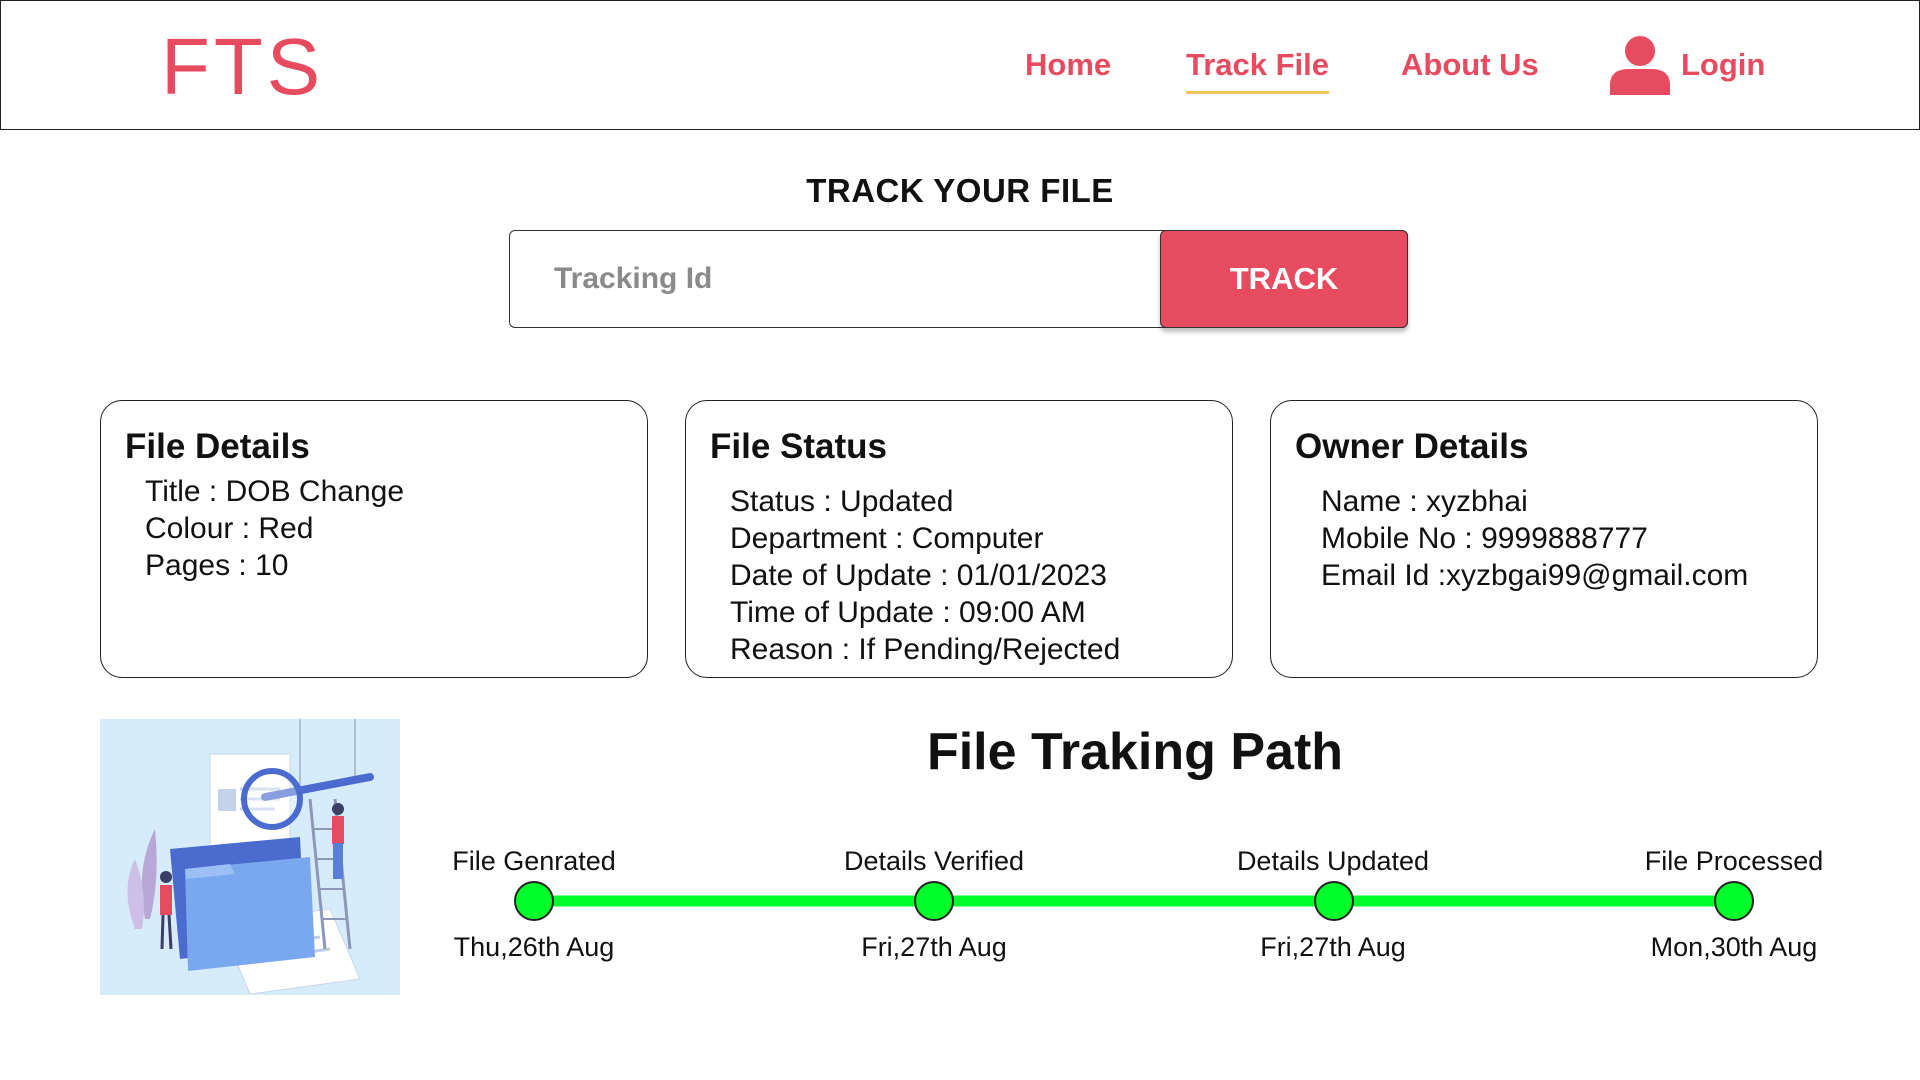  I want to click on file-details-colour: Colour : Red, so click(229, 528).